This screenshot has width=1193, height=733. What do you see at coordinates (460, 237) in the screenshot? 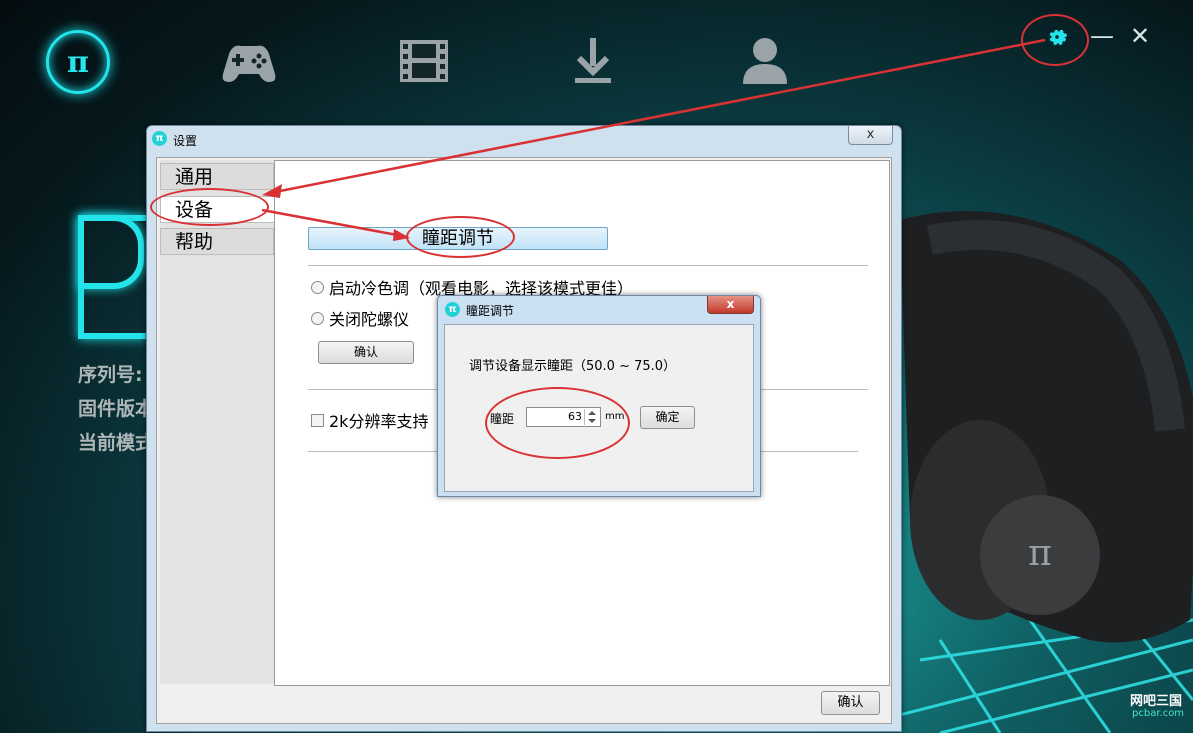
I see `annotation-ellipse-ipd` at bounding box center [460, 237].